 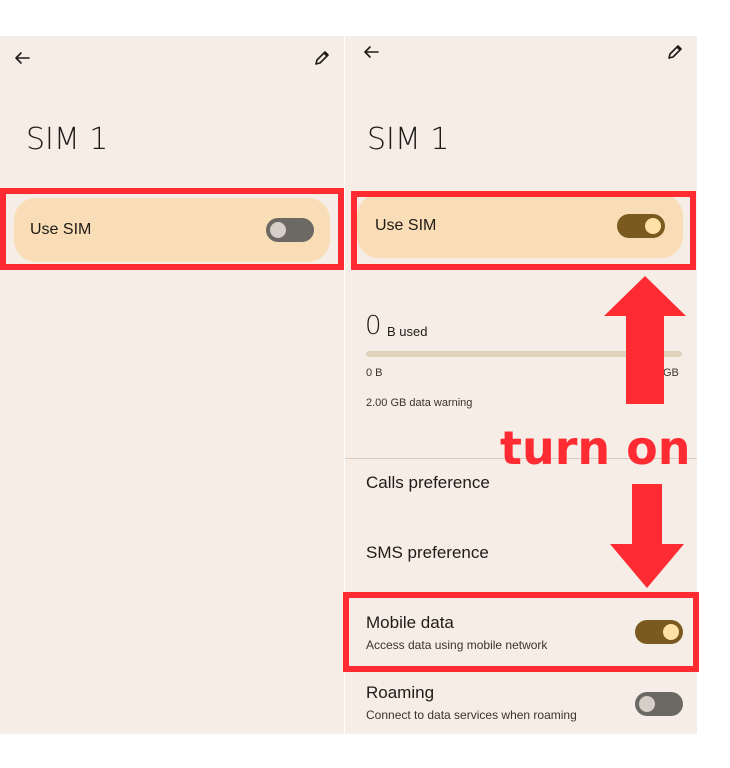 What do you see at coordinates (172, 229) in the screenshot?
I see `highlight-box-use-sim-left` at bounding box center [172, 229].